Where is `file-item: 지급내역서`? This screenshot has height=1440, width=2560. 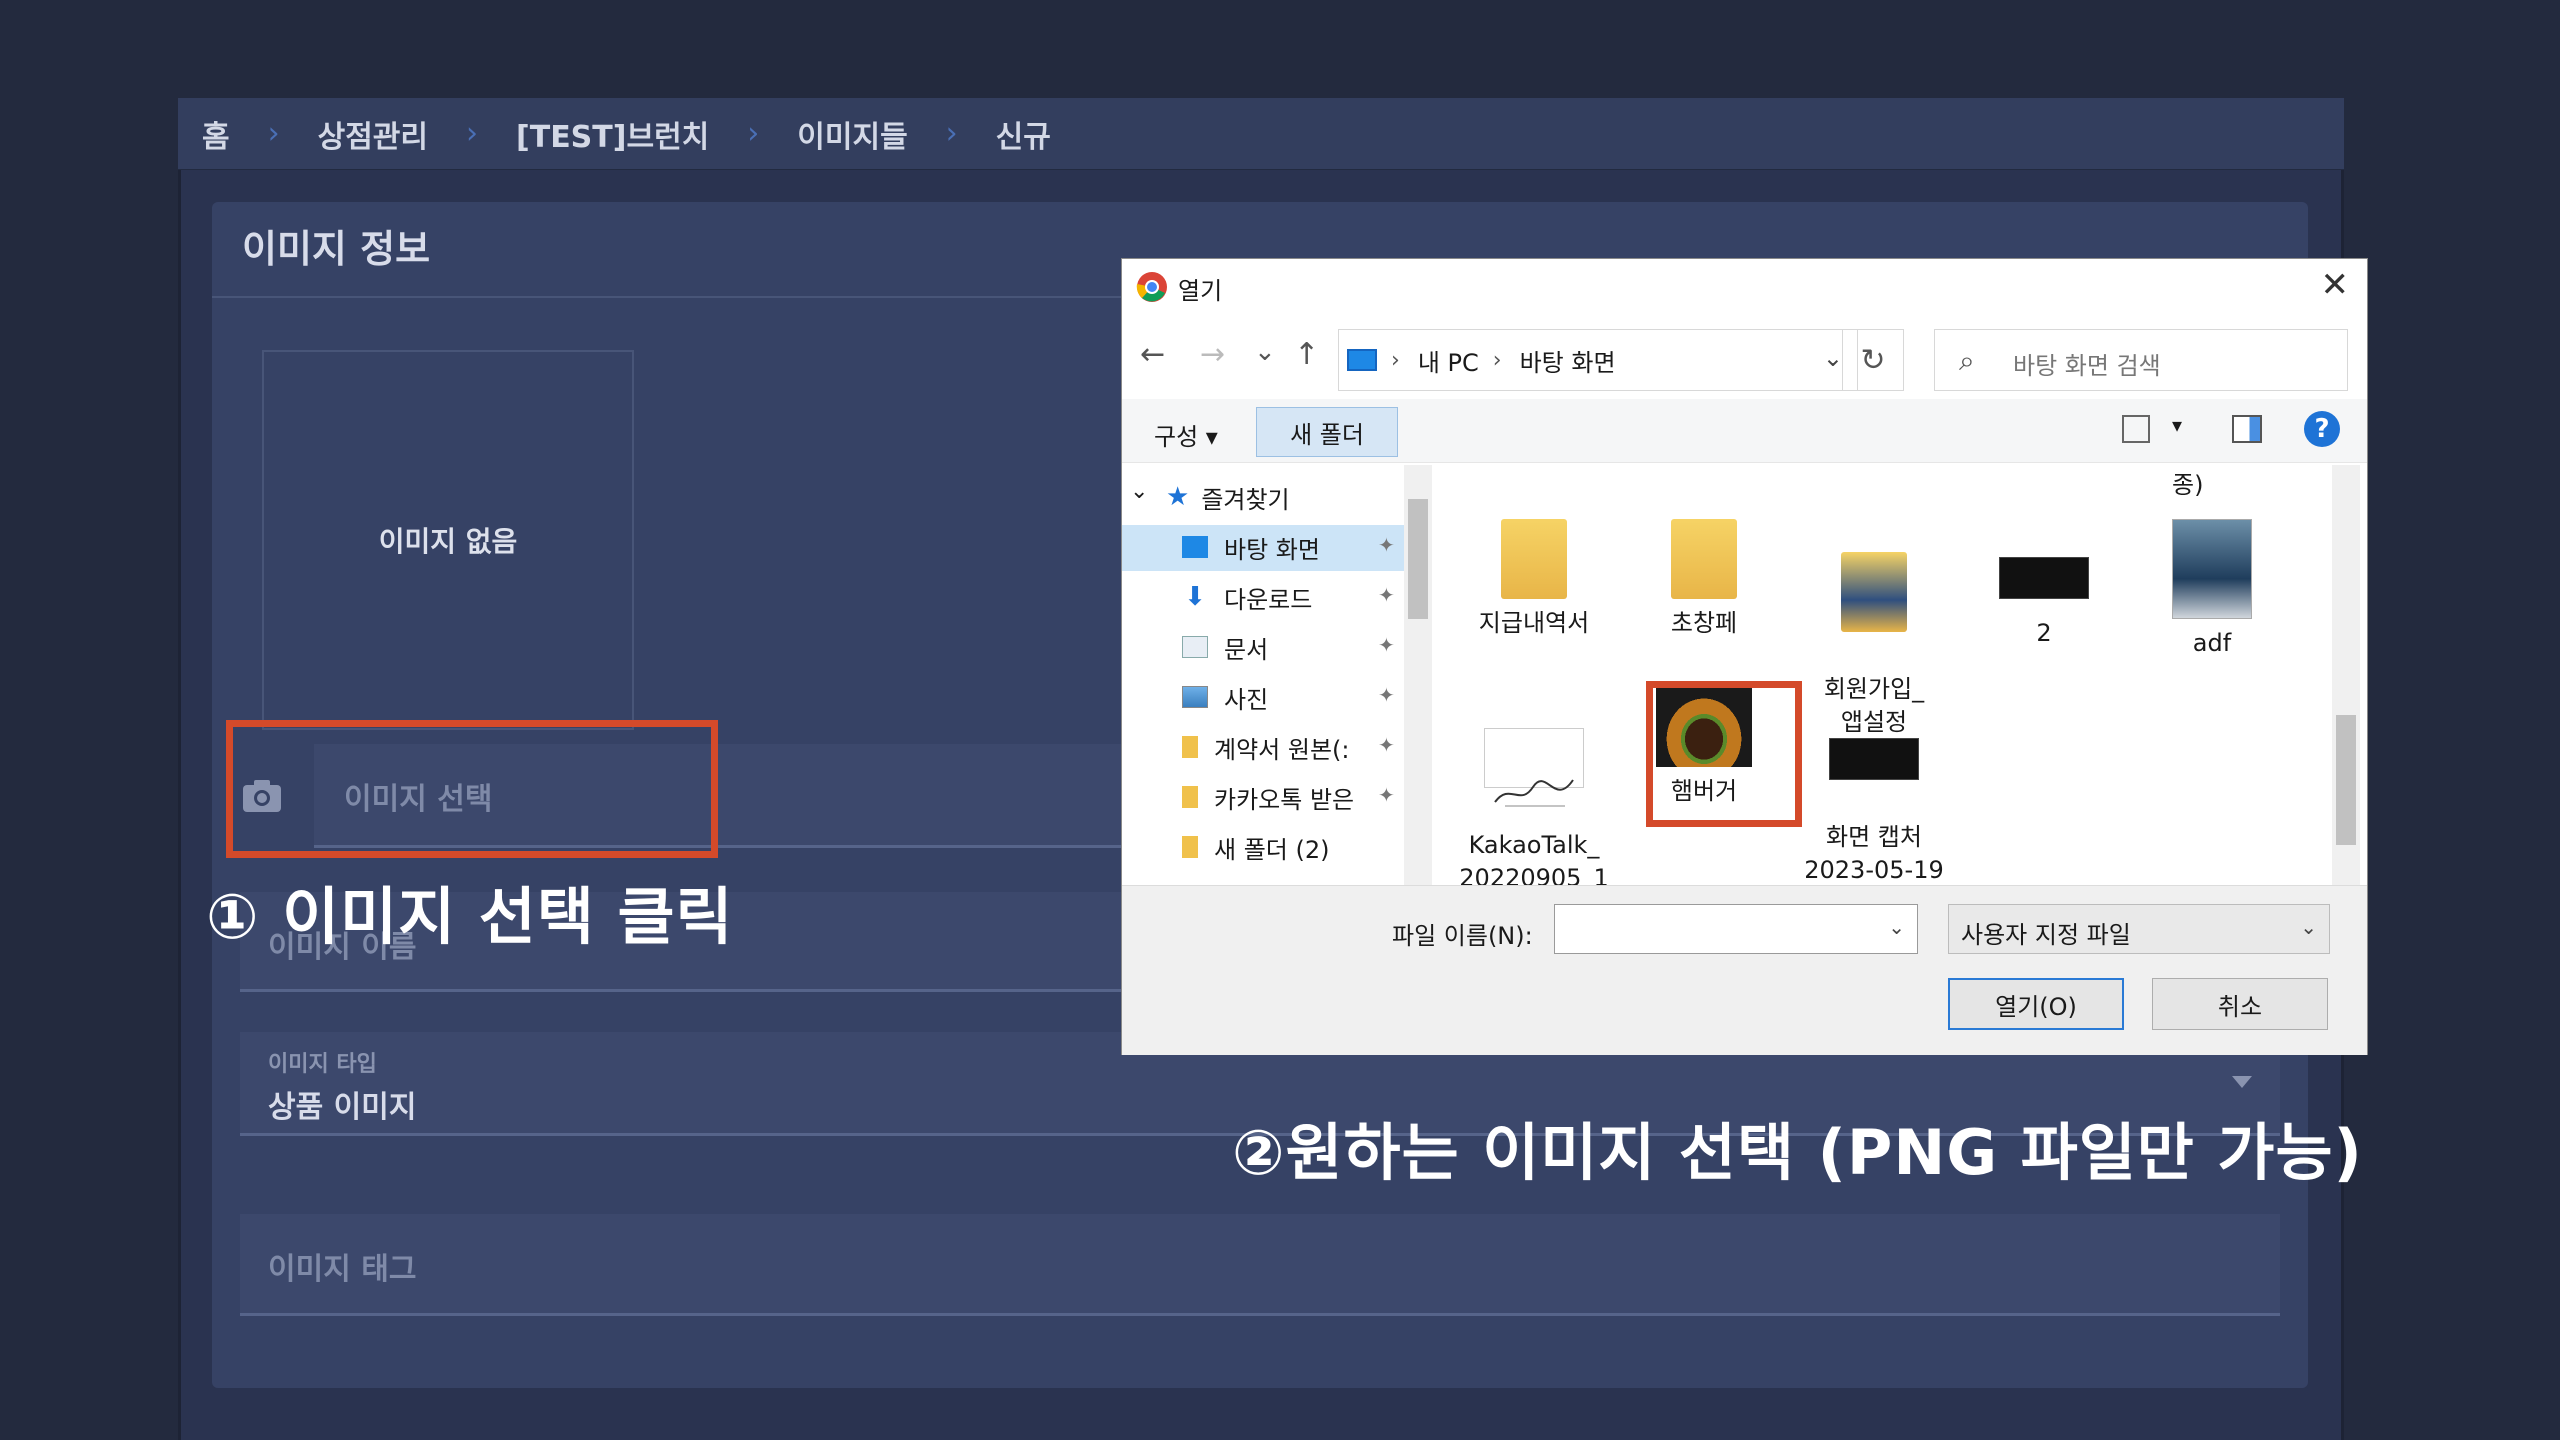 file-item: 지급내역서 is located at coordinates (1534, 579).